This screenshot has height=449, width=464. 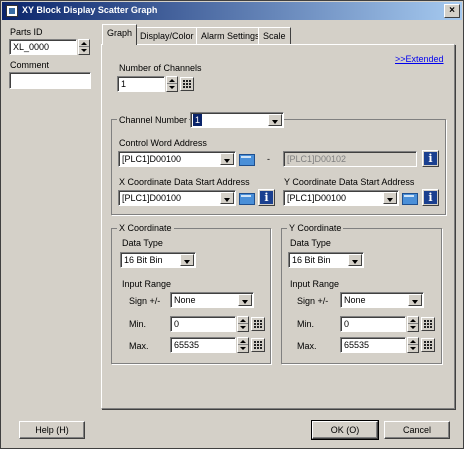 What do you see at coordinates (141, 84) in the screenshot?
I see `num-channels-field: 1` at bounding box center [141, 84].